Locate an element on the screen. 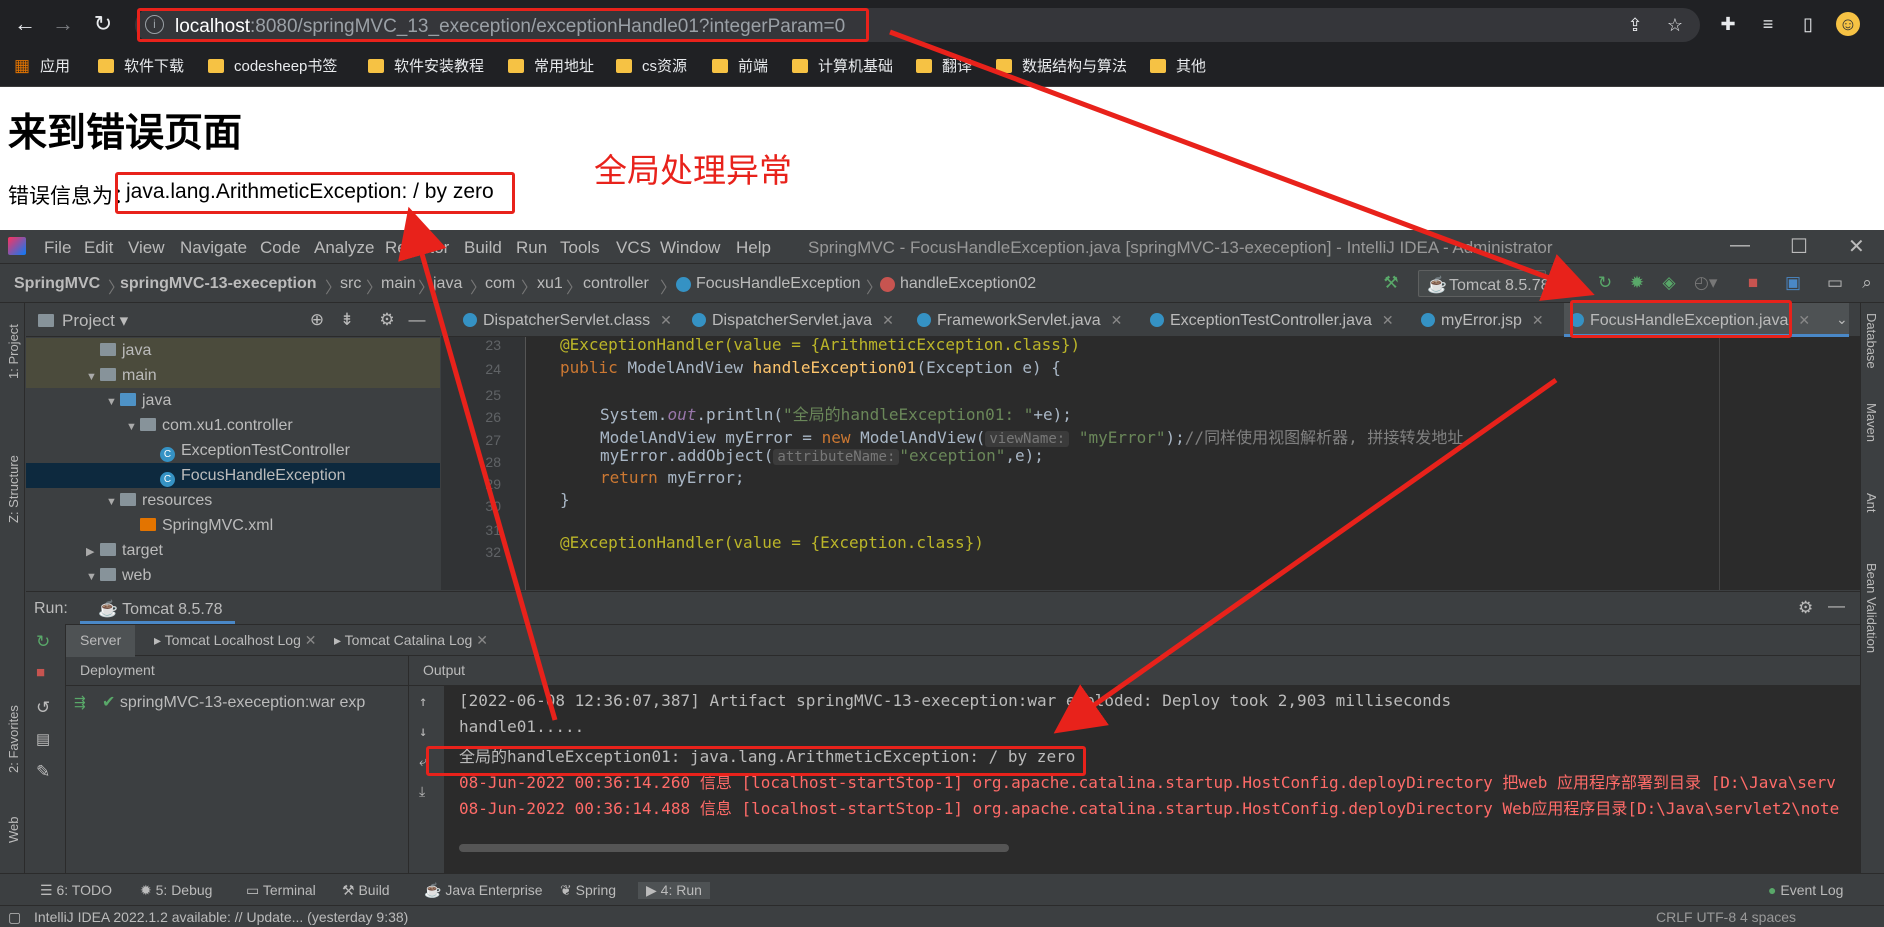 Image resolution: width=1884 pixels, height=927 pixels. tool-structure: Z: Structure is located at coordinates (13, 489).